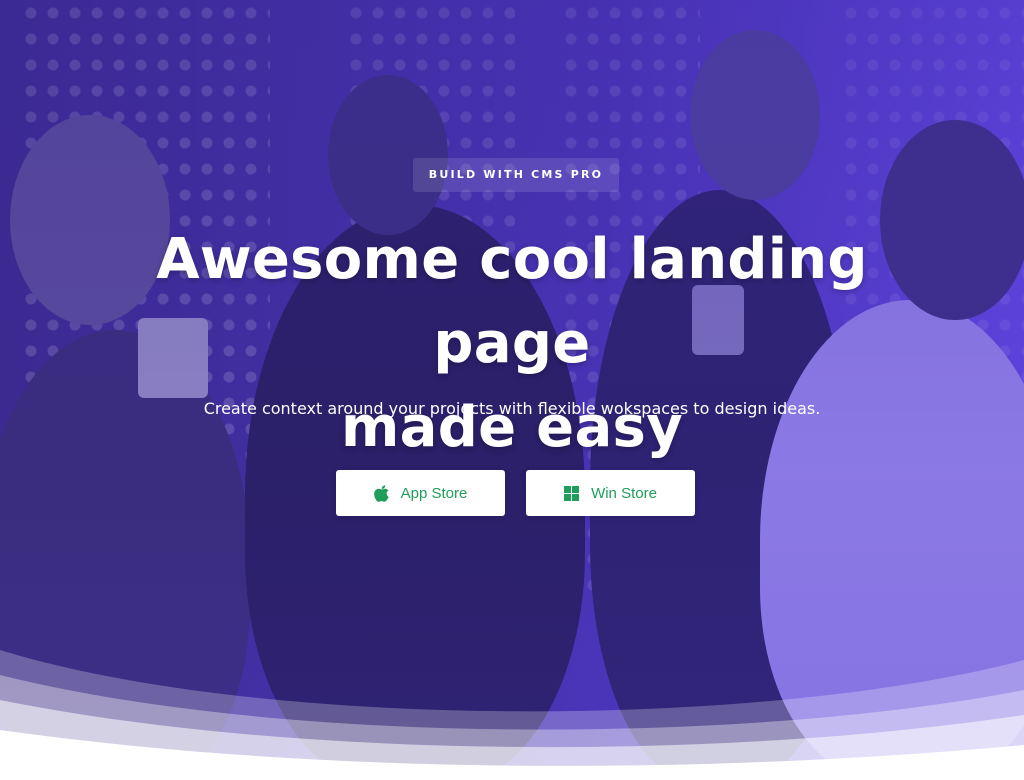  I want to click on hero-badge: BUILD WITH CMS PRO, so click(516, 175).